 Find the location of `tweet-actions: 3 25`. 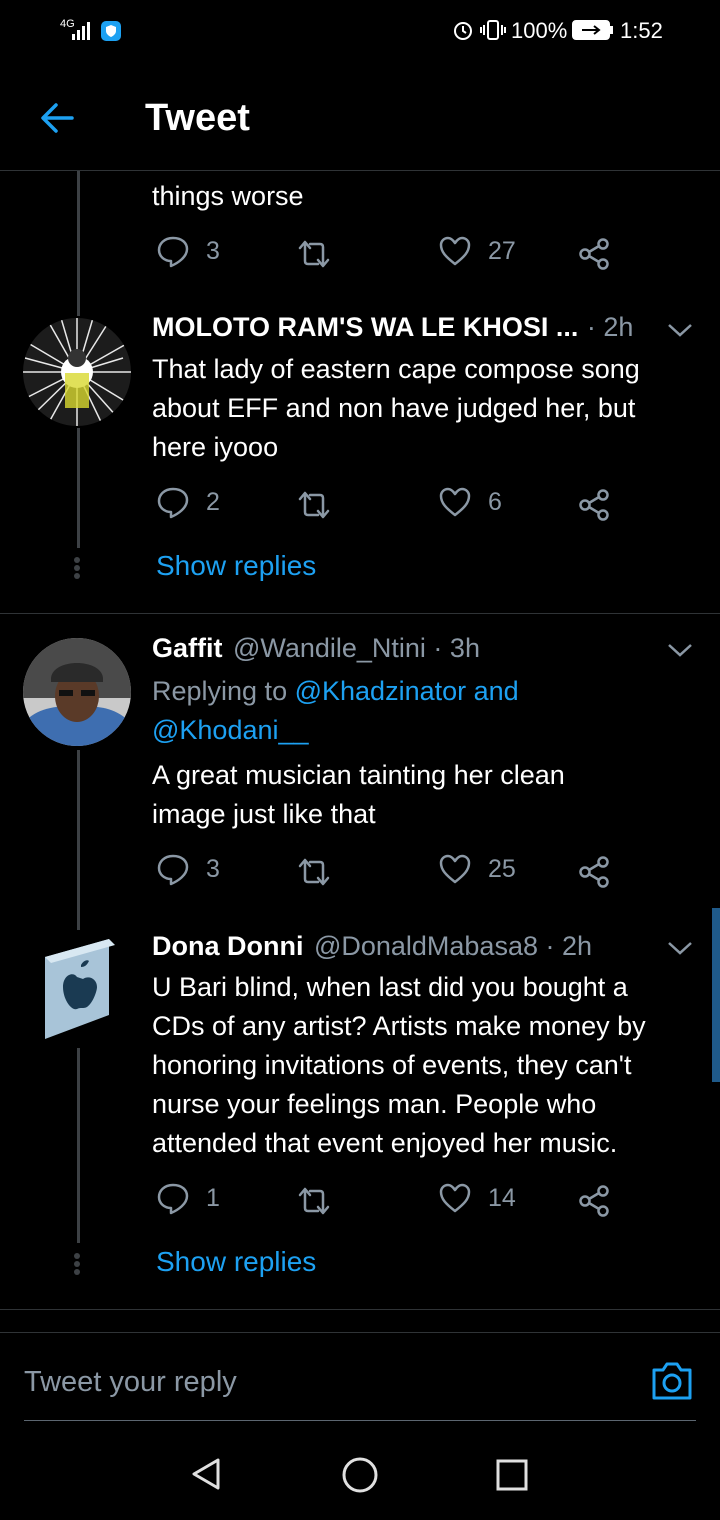

tweet-actions: 3 25 is located at coordinates (387, 872).